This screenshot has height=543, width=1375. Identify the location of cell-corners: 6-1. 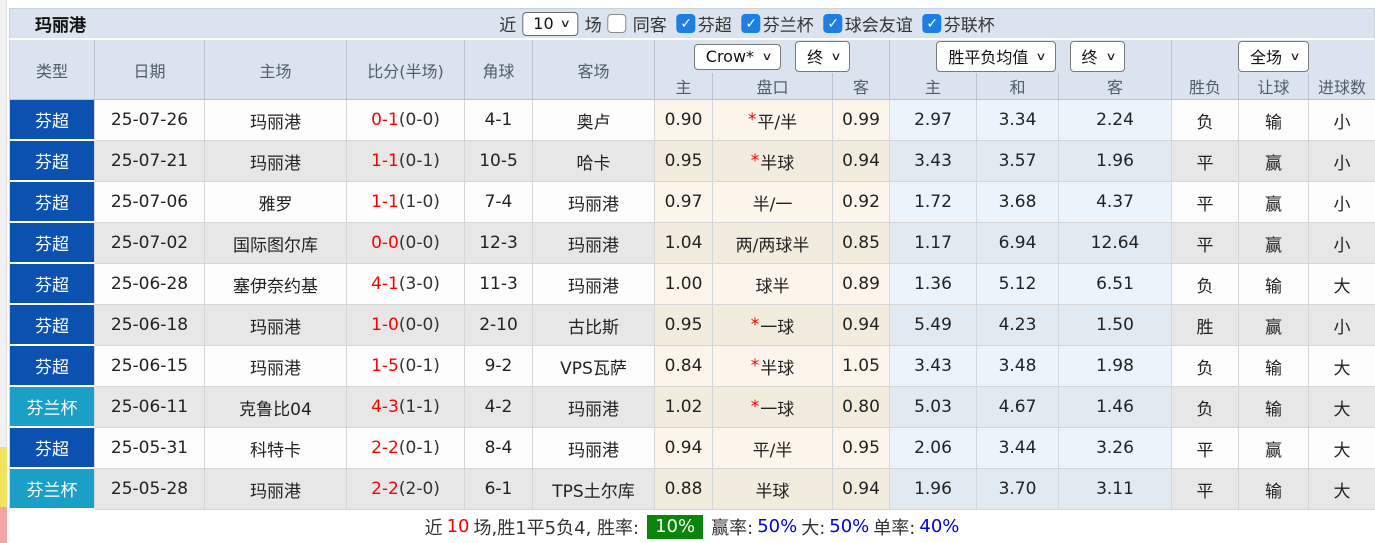
(499, 489).